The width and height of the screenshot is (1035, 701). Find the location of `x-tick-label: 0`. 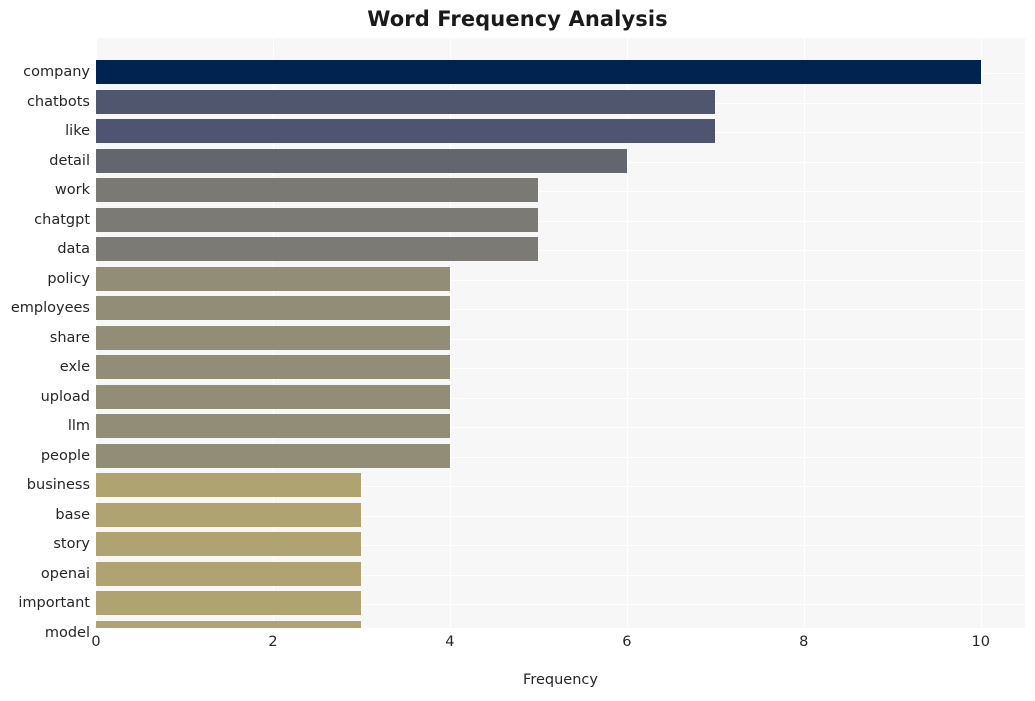

x-tick-label: 0 is located at coordinates (96, 642).